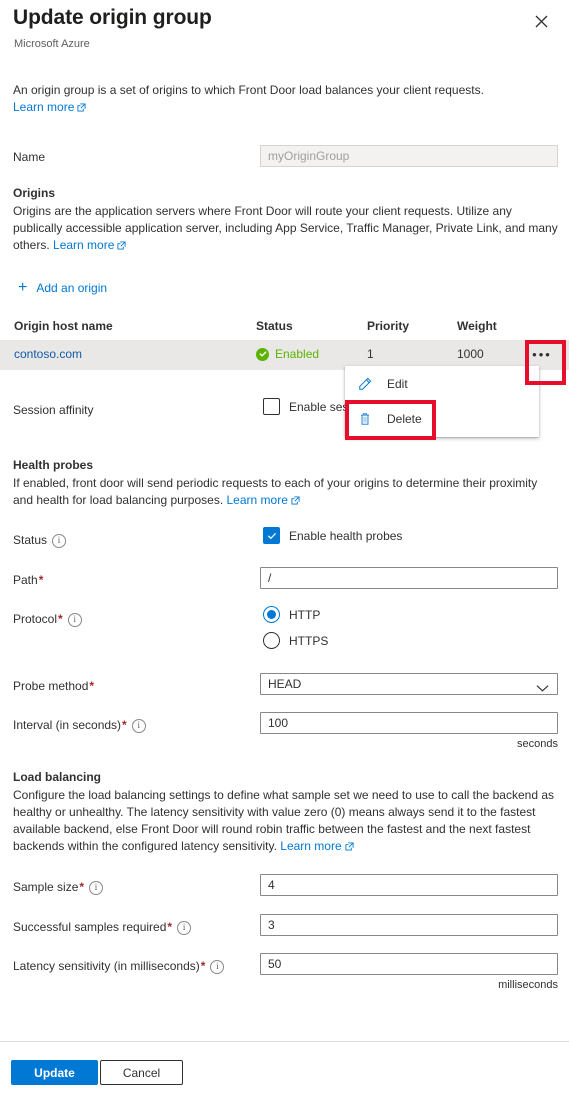  I want to click on probe-method-select: HEAD, so click(409, 684).